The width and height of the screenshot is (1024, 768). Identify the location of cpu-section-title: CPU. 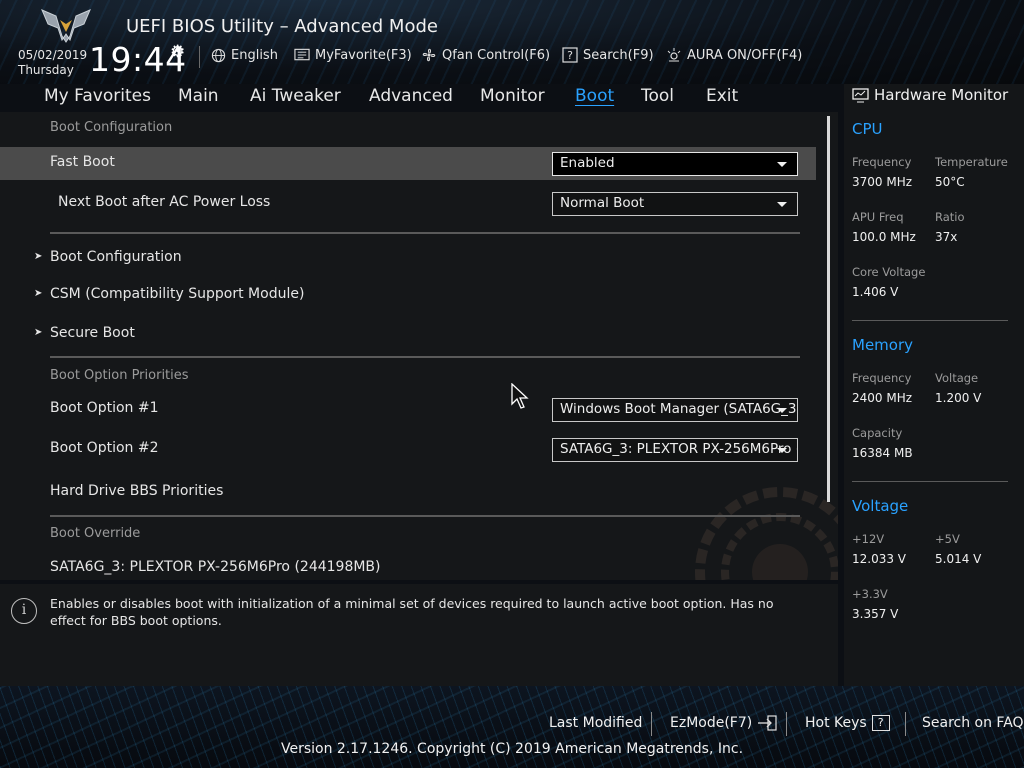
(867, 129).